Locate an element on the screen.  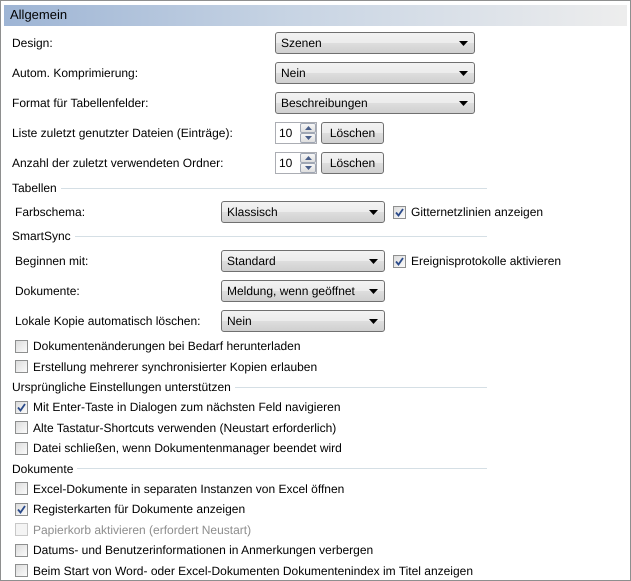
field-label: Format für Tabellenfelder: is located at coordinates (81, 103).